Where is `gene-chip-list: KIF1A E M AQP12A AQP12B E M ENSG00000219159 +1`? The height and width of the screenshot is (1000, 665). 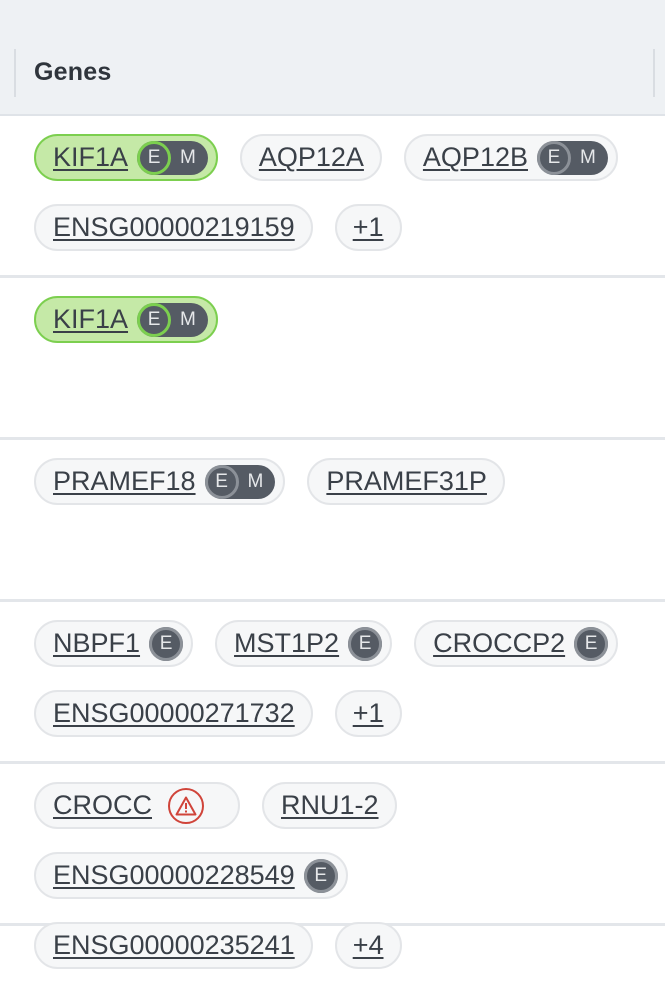 gene-chip-list: KIF1A E M AQP12A AQP12B E M ENSG00000219159 +1 is located at coordinates (339, 192).